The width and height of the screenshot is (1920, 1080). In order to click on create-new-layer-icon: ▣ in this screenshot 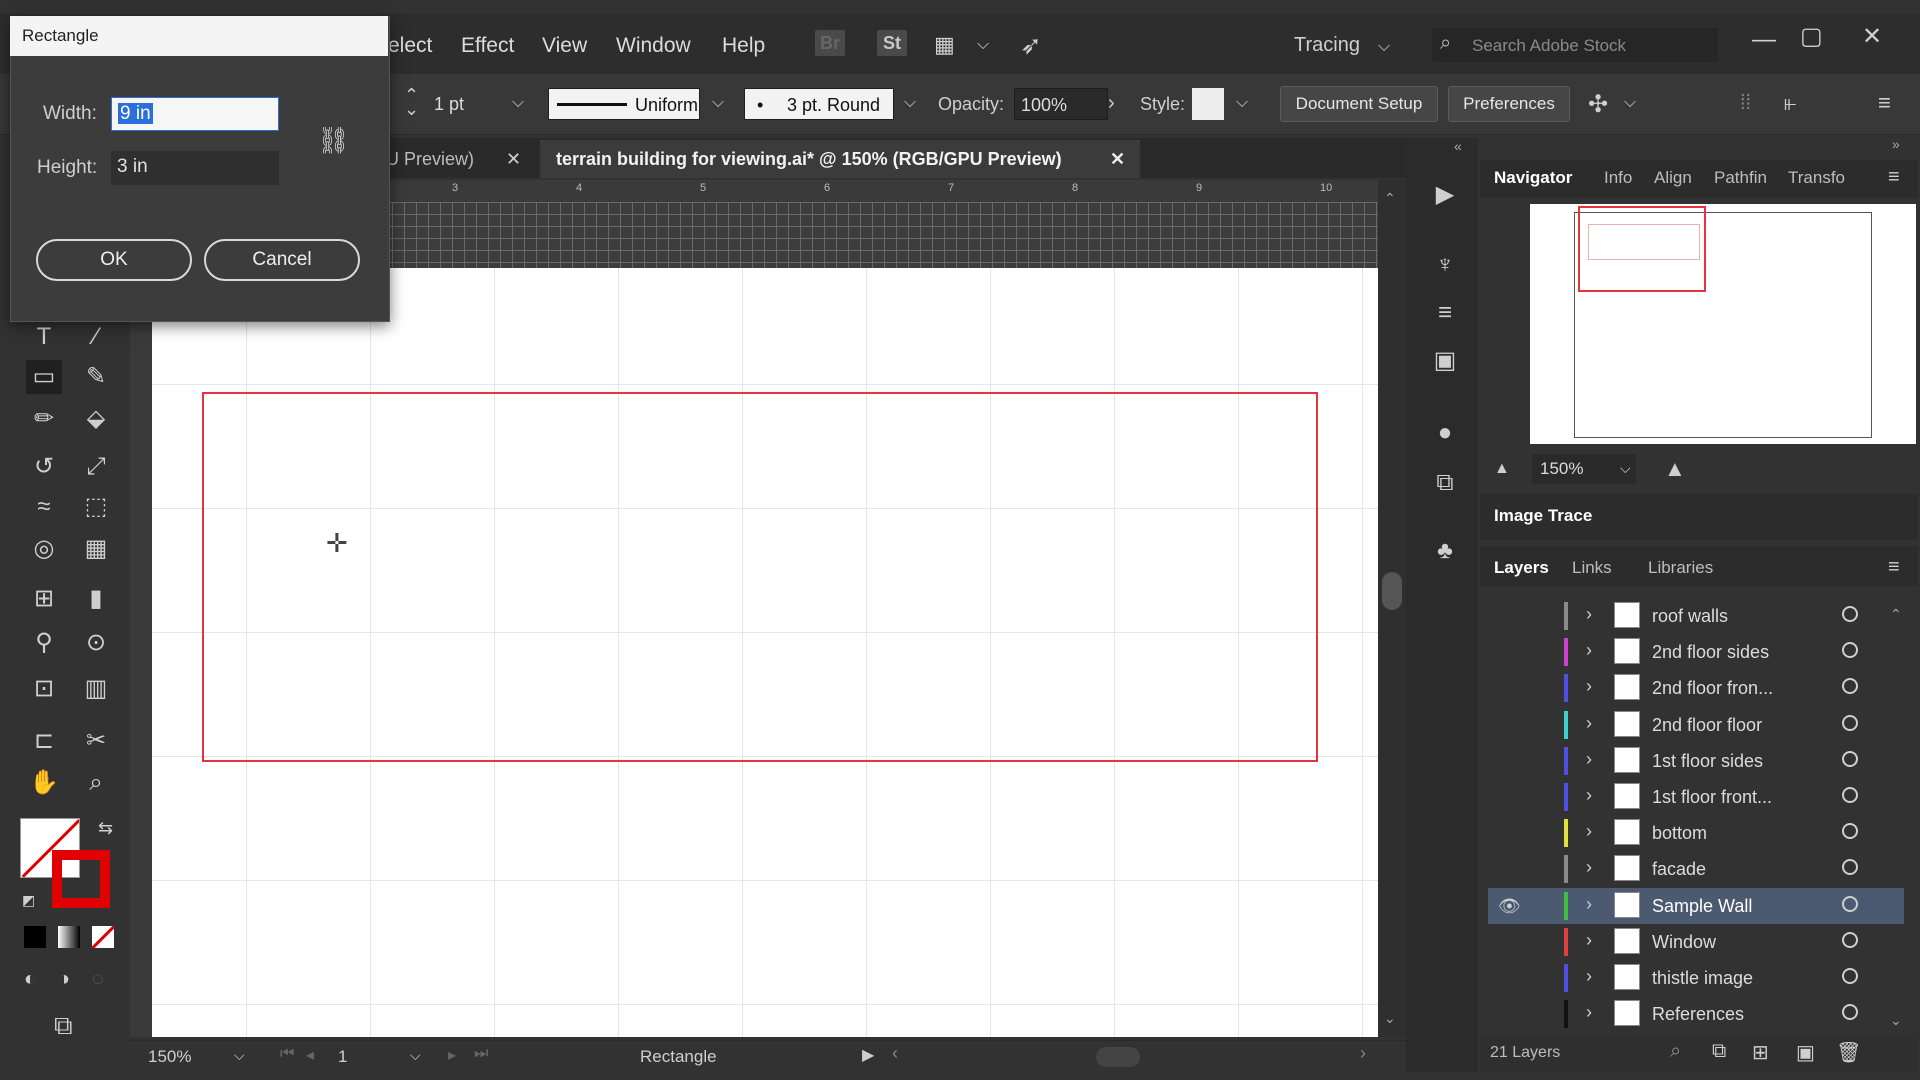, I will do `click(1805, 1052)`.